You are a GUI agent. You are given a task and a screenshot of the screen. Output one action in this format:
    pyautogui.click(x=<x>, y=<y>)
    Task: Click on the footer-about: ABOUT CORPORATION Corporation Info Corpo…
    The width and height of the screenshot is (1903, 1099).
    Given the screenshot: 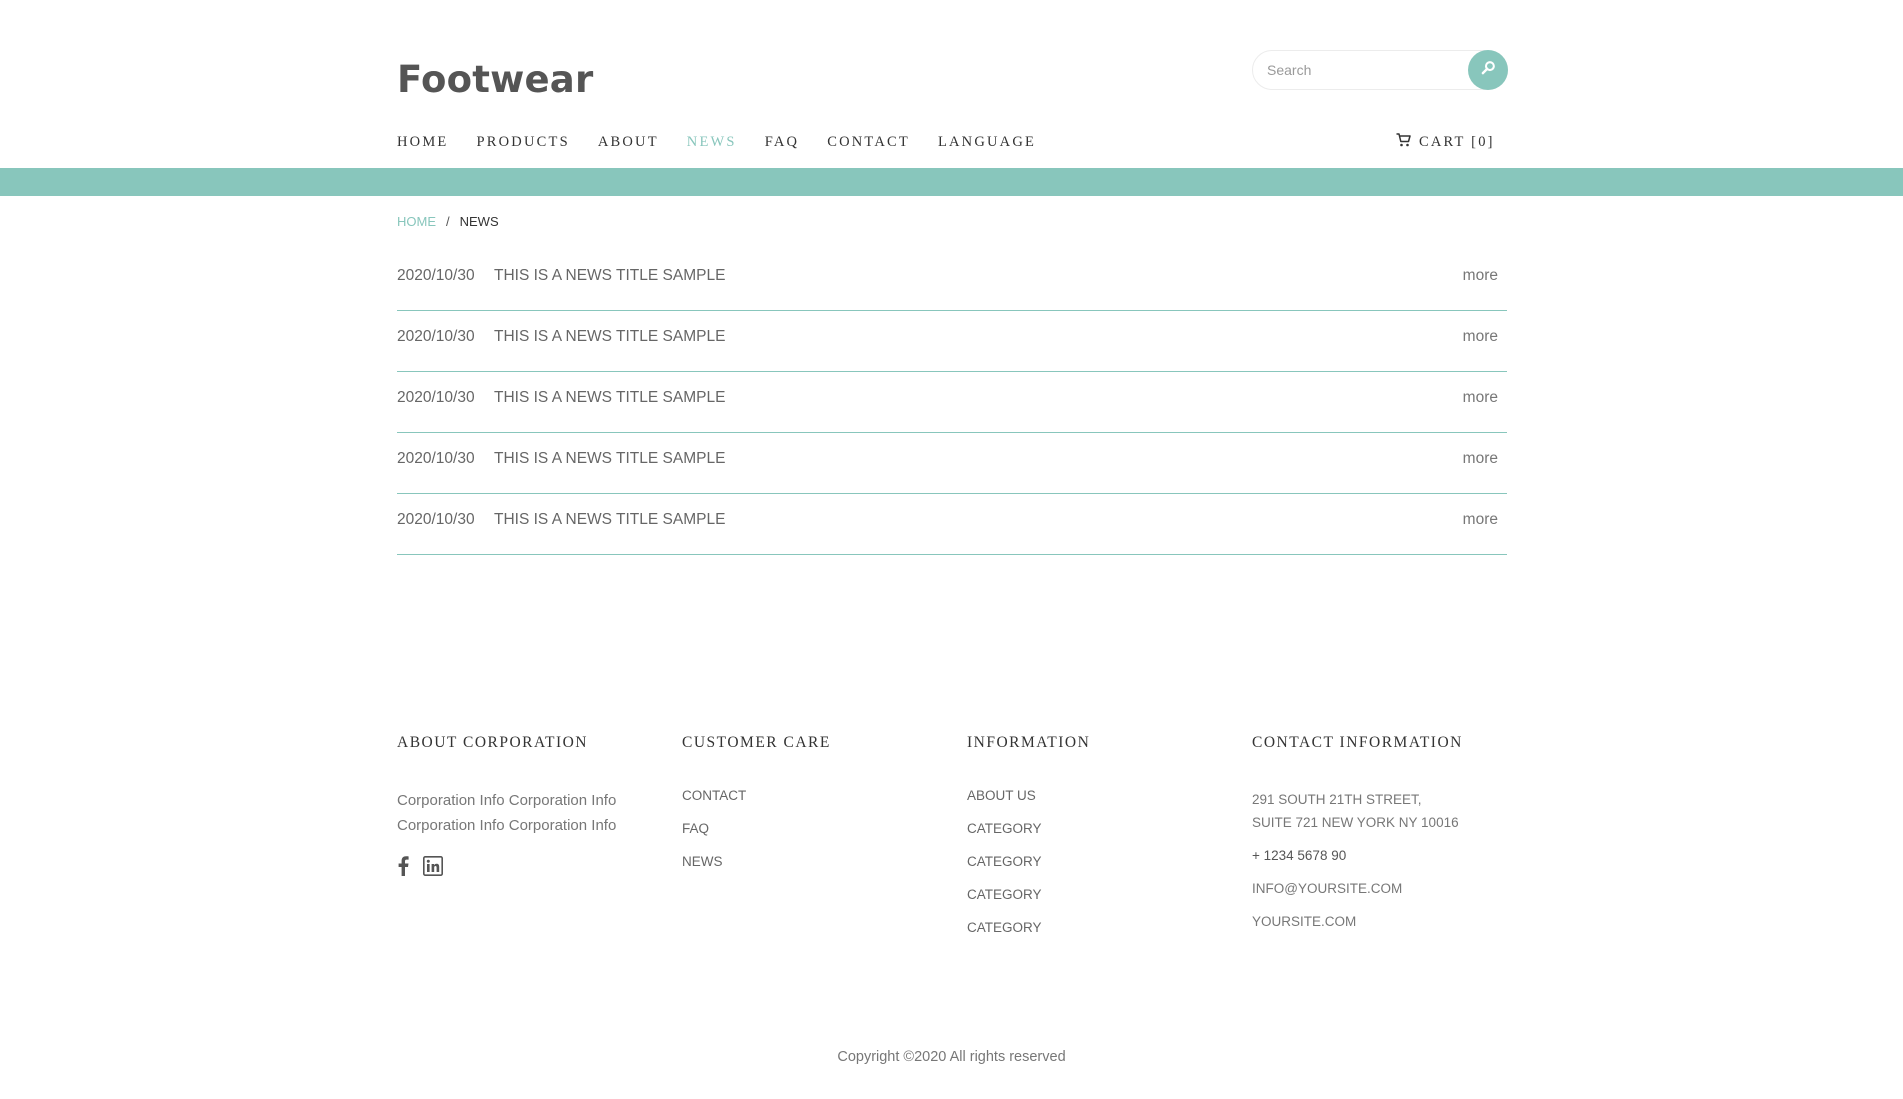 What is the action you would take?
    pyautogui.click(x=532, y=805)
    